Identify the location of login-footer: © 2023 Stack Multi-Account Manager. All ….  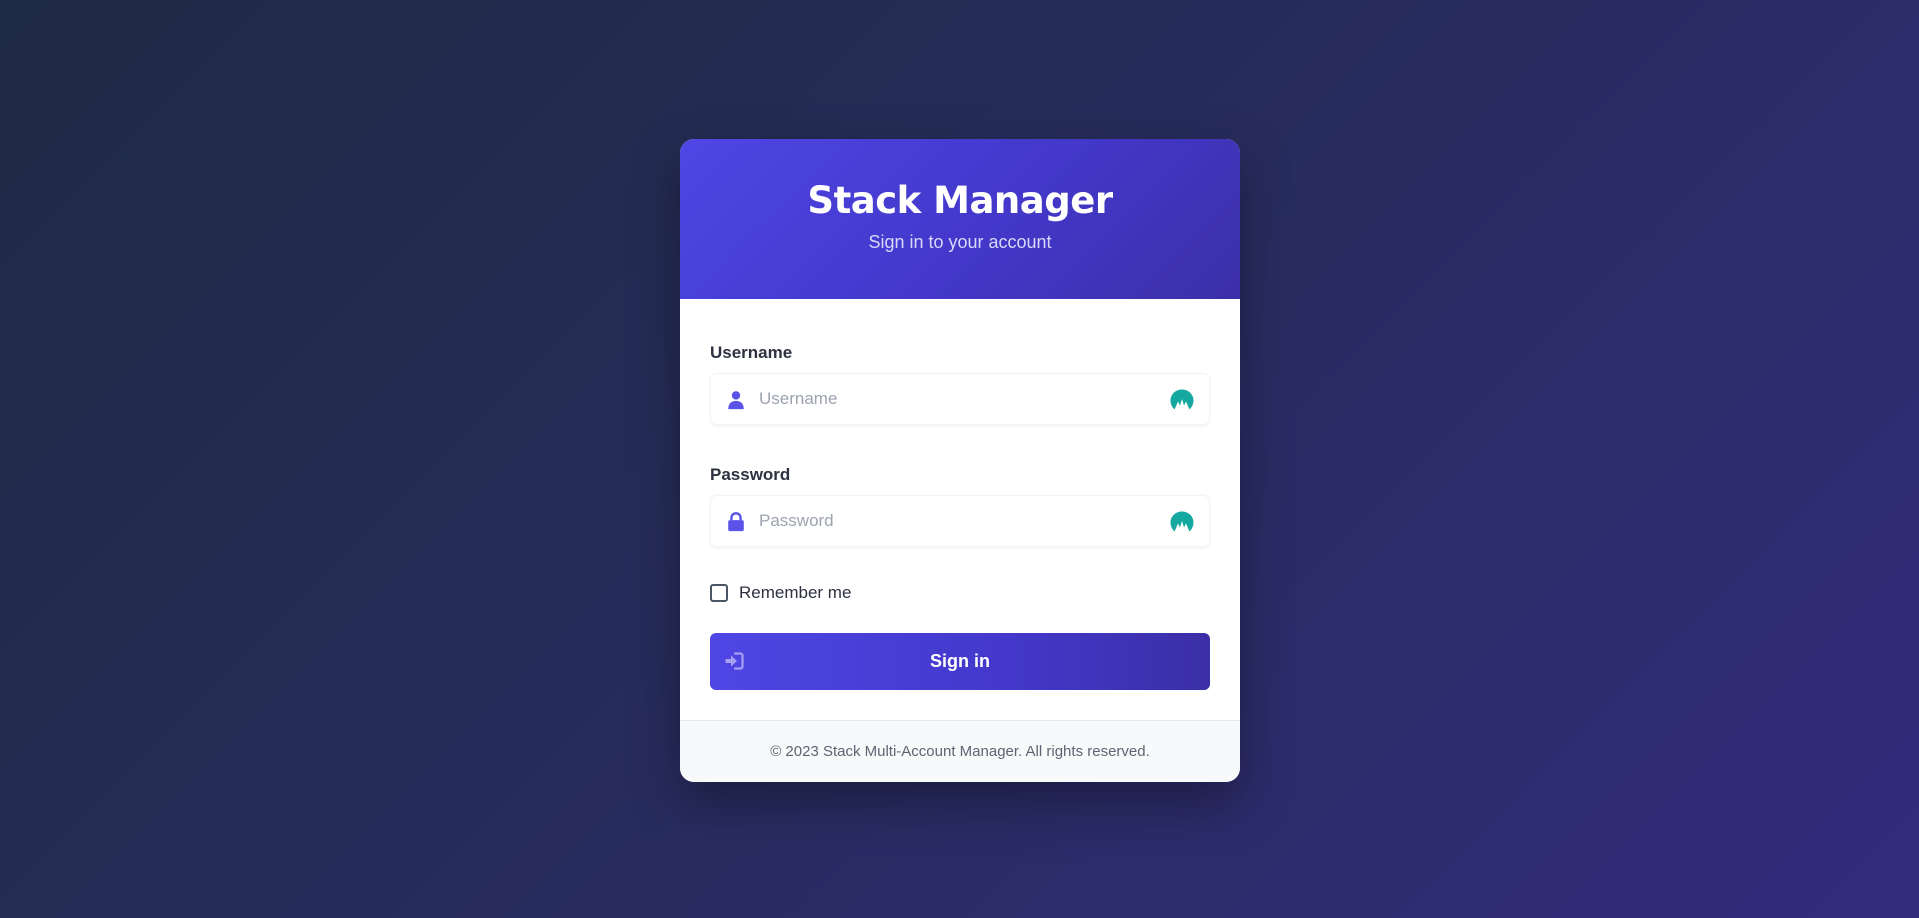
(960, 751).